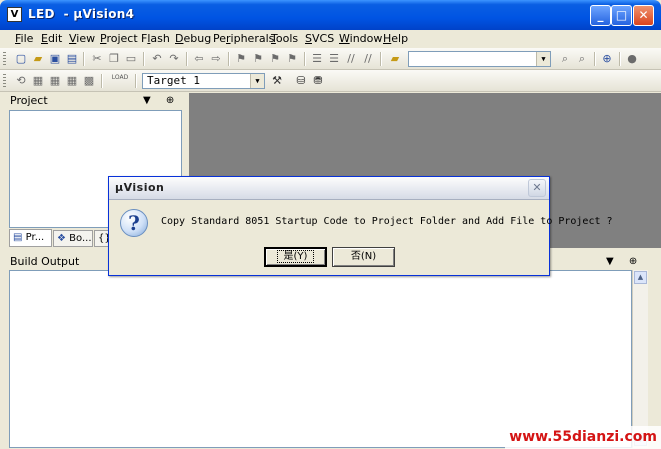 The width and height of the screenshot is (661, 449). Describe the element at coordinates (134, 223) in the screenshot. I see `question-icon: ?` at that location.